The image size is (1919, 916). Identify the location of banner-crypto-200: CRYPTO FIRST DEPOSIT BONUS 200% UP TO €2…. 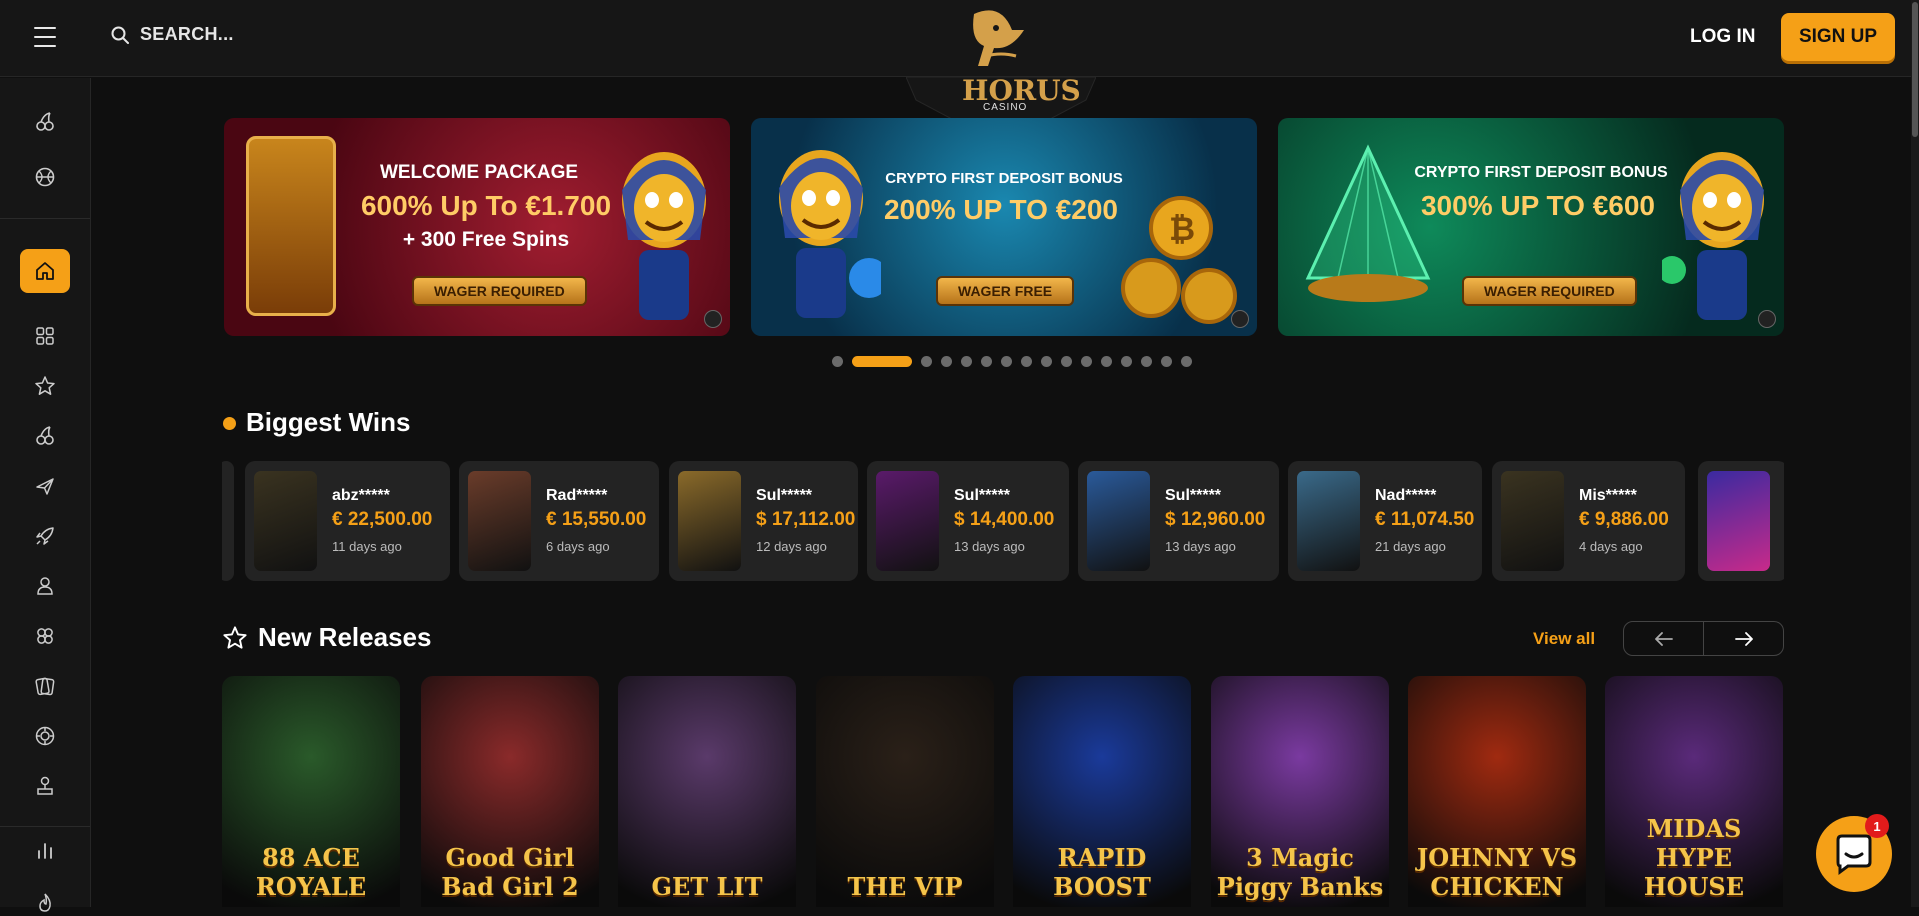
(1004, 227).